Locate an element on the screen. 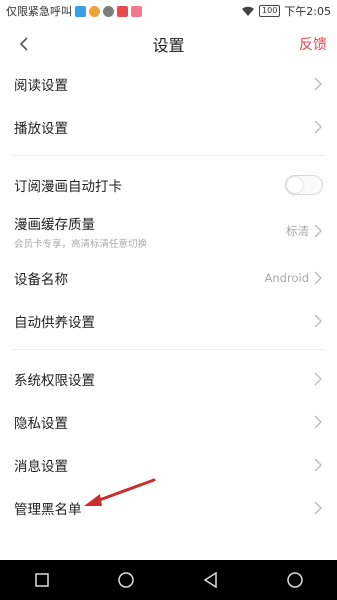  settings-item-playback: 播放设置 is located at coordinates (168, 126).